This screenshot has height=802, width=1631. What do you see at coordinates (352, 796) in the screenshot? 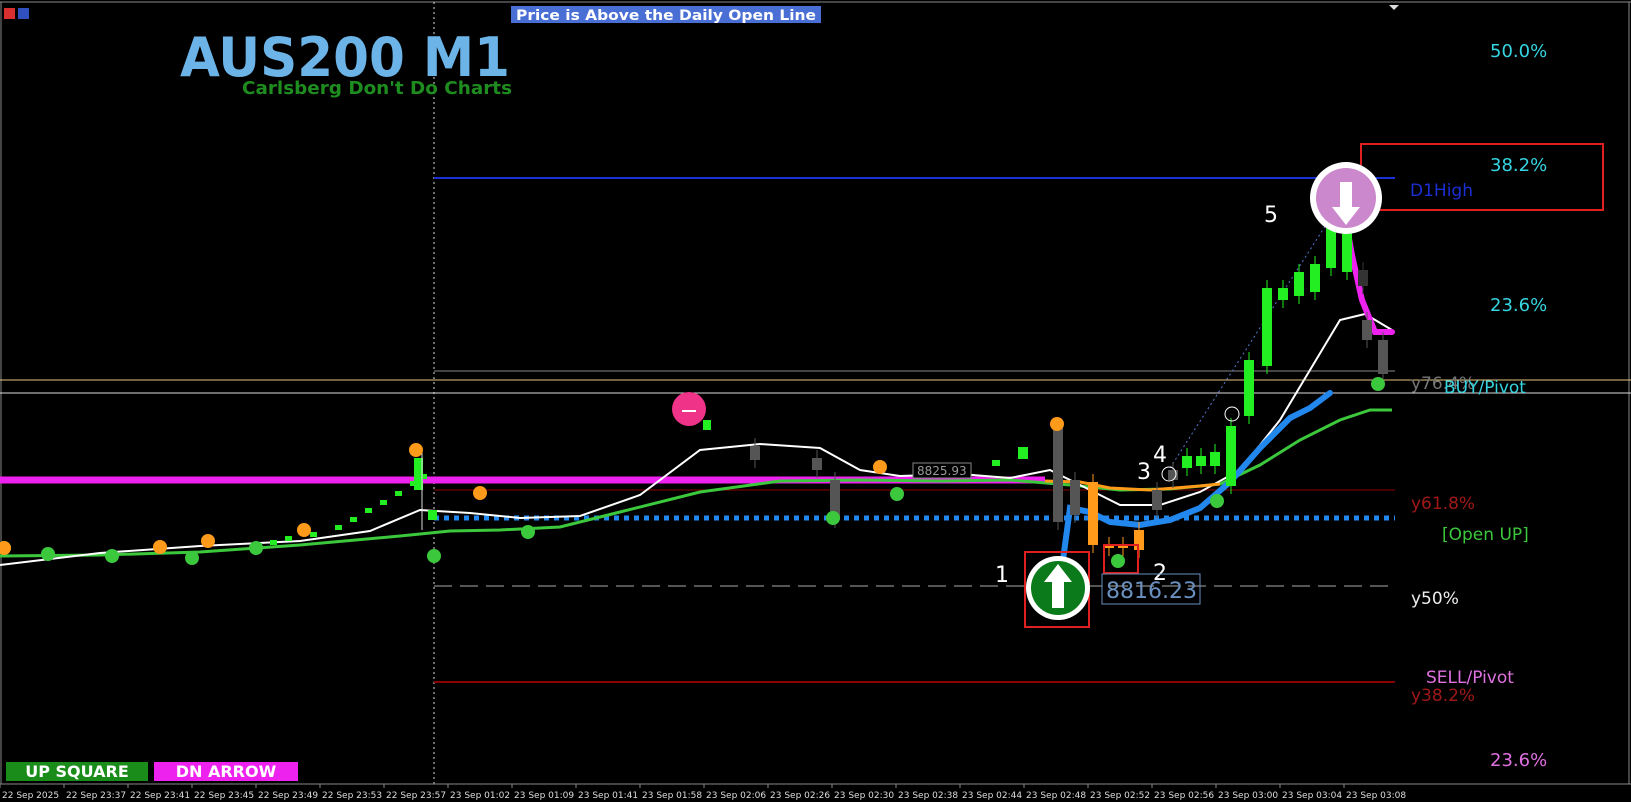
I see `time-axis-label: 22 Sep 23:53` at bounding box center [352, 796].